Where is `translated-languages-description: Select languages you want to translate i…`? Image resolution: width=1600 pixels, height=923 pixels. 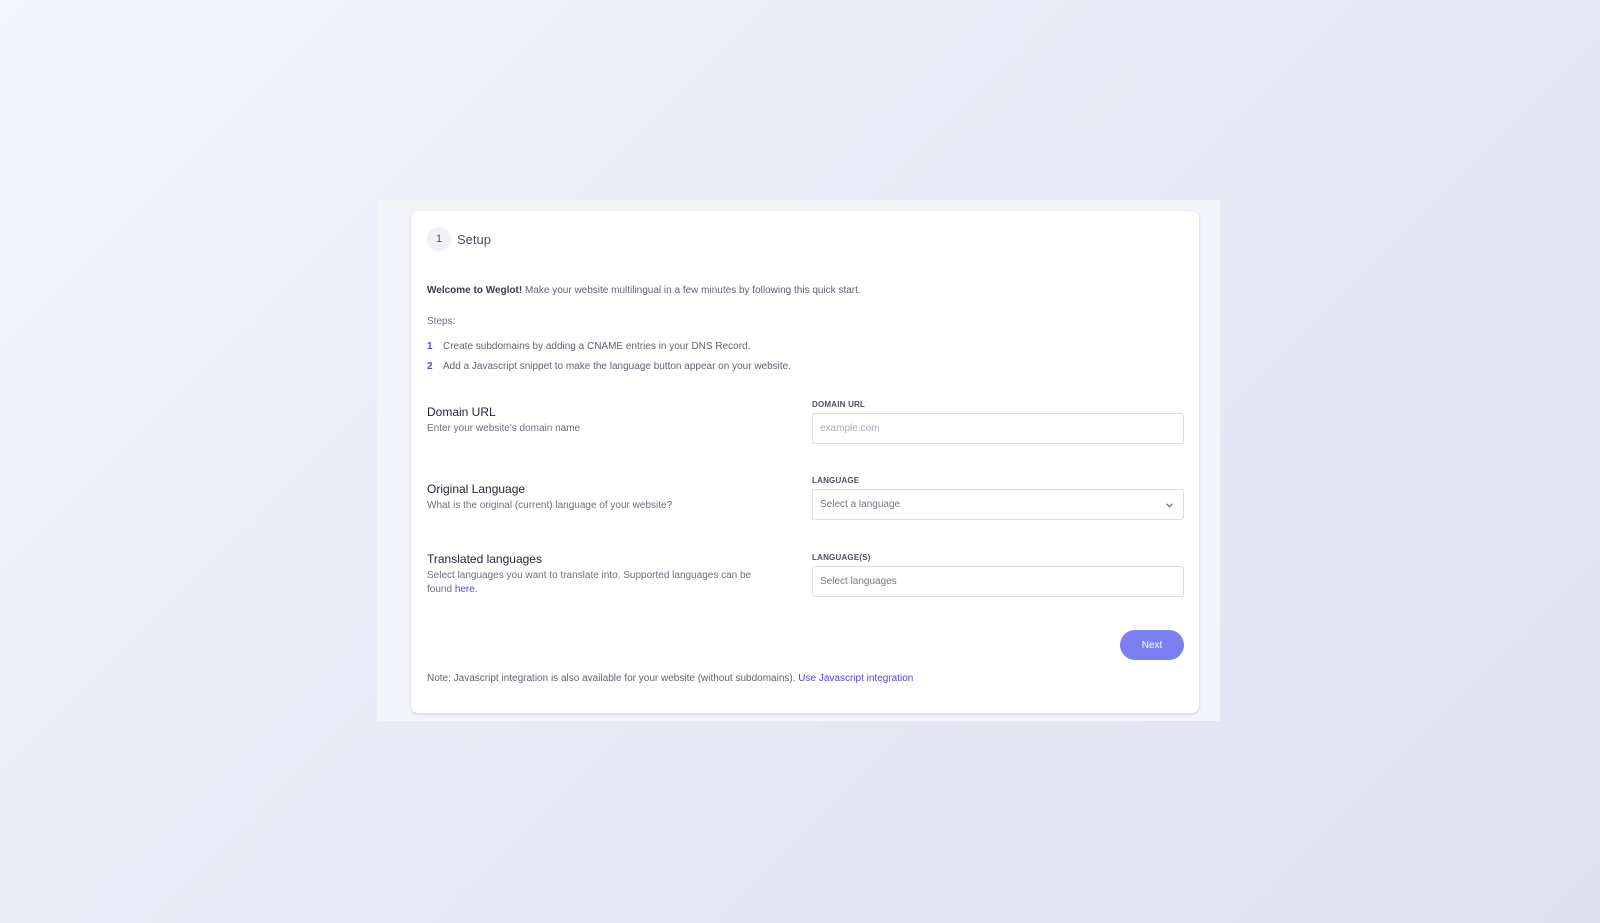
translated-languages-description: Select languages you want to translate i… is located at coordinates (597, 583).